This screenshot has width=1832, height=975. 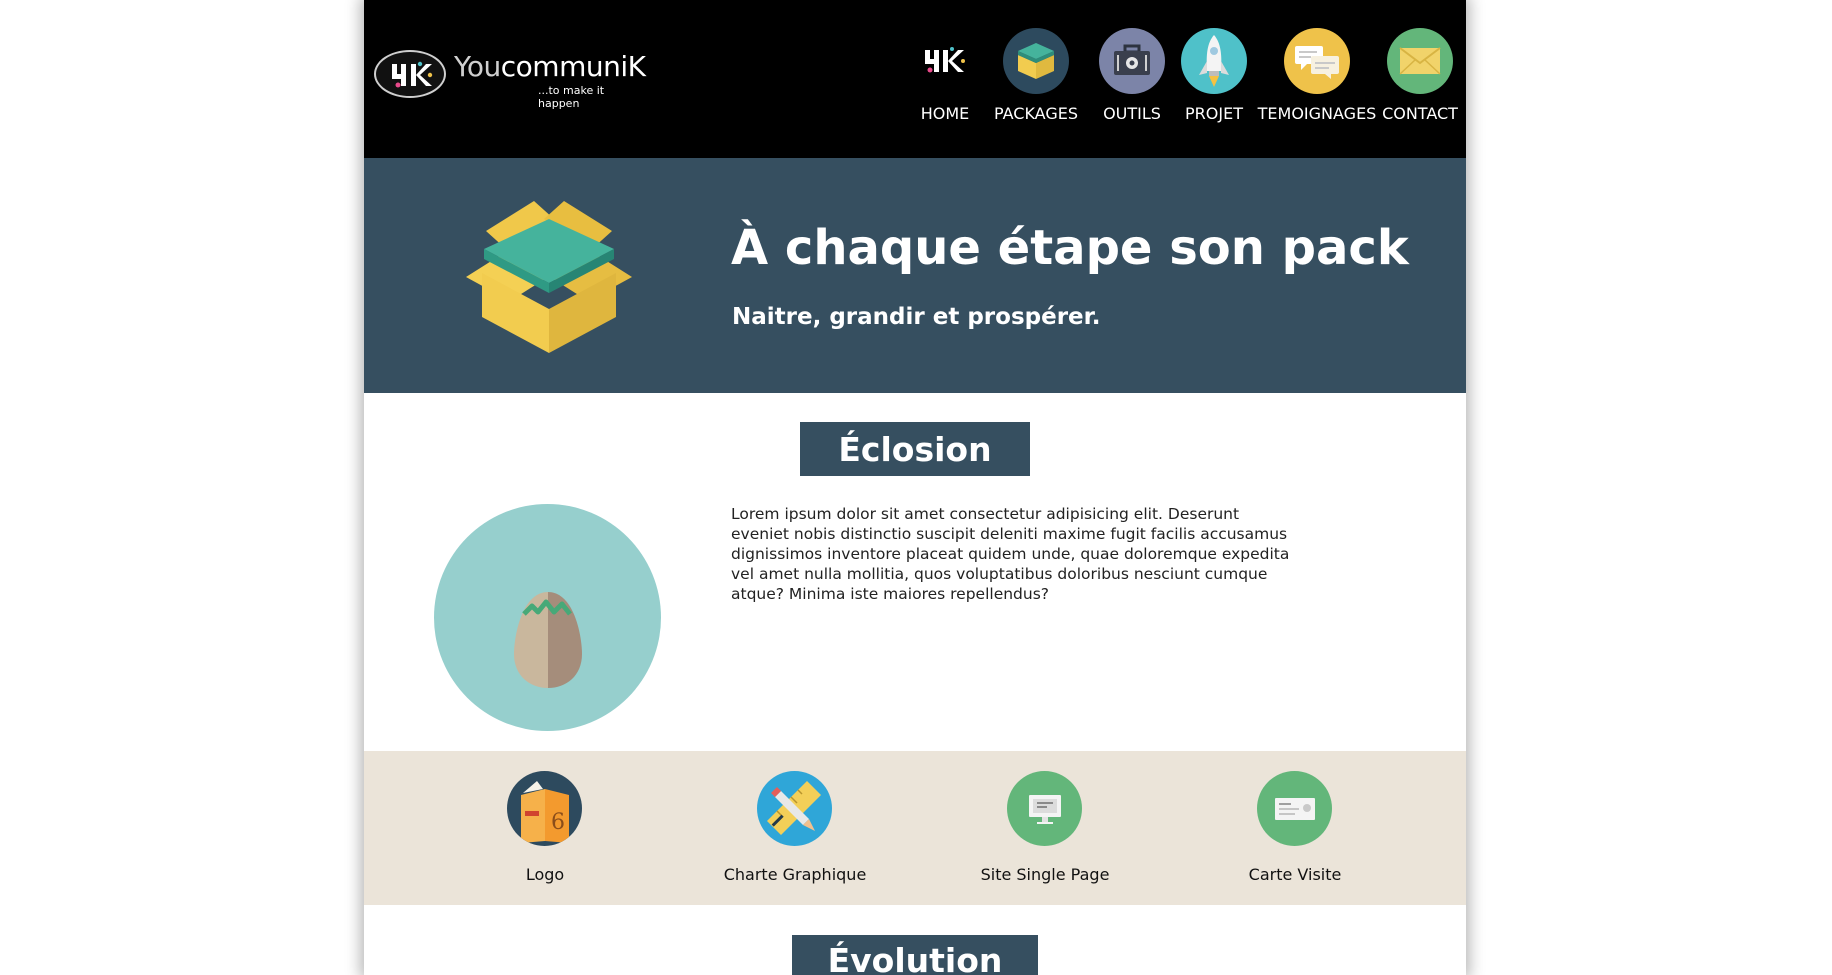 I want to click on nav-home-circle, so click(x=945, y=61).